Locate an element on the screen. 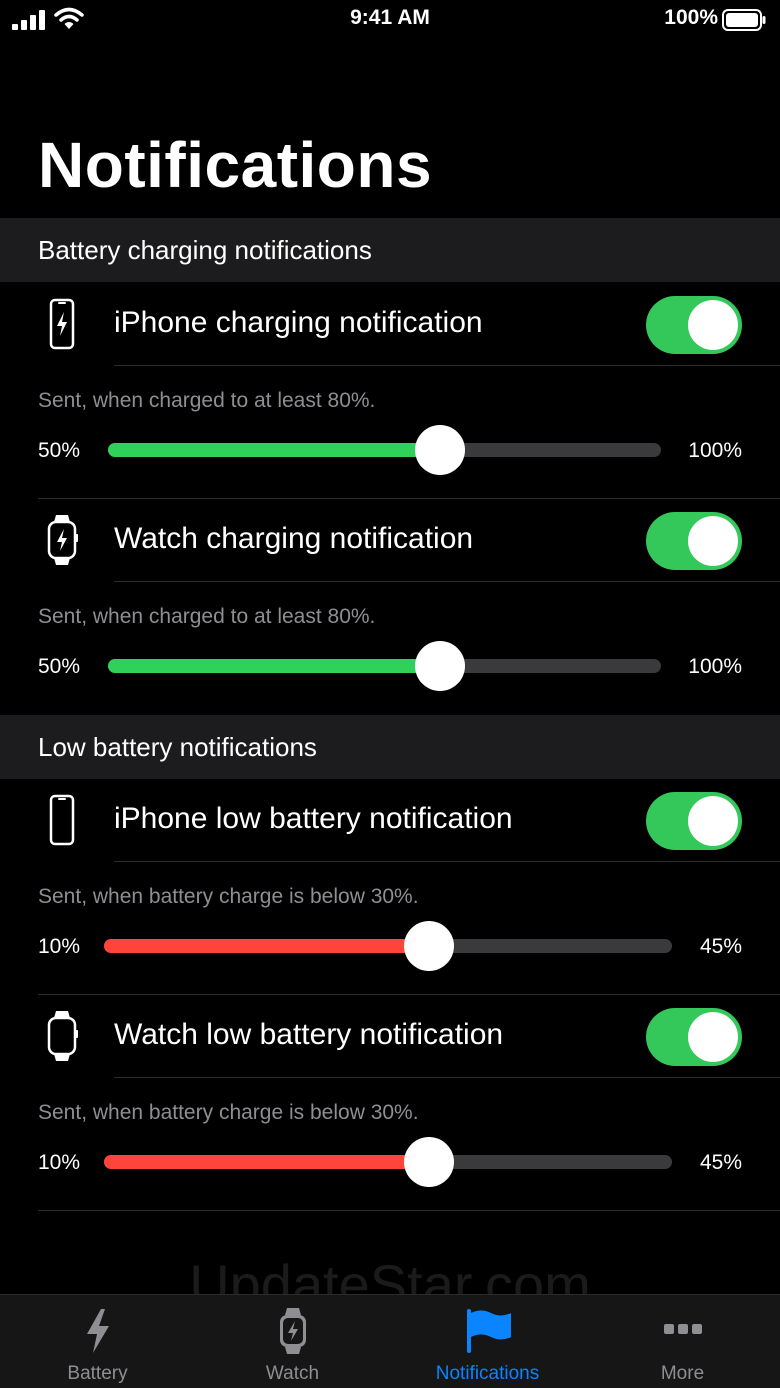  tab-notifications: Notifications is located at coordinates (487, 1341).